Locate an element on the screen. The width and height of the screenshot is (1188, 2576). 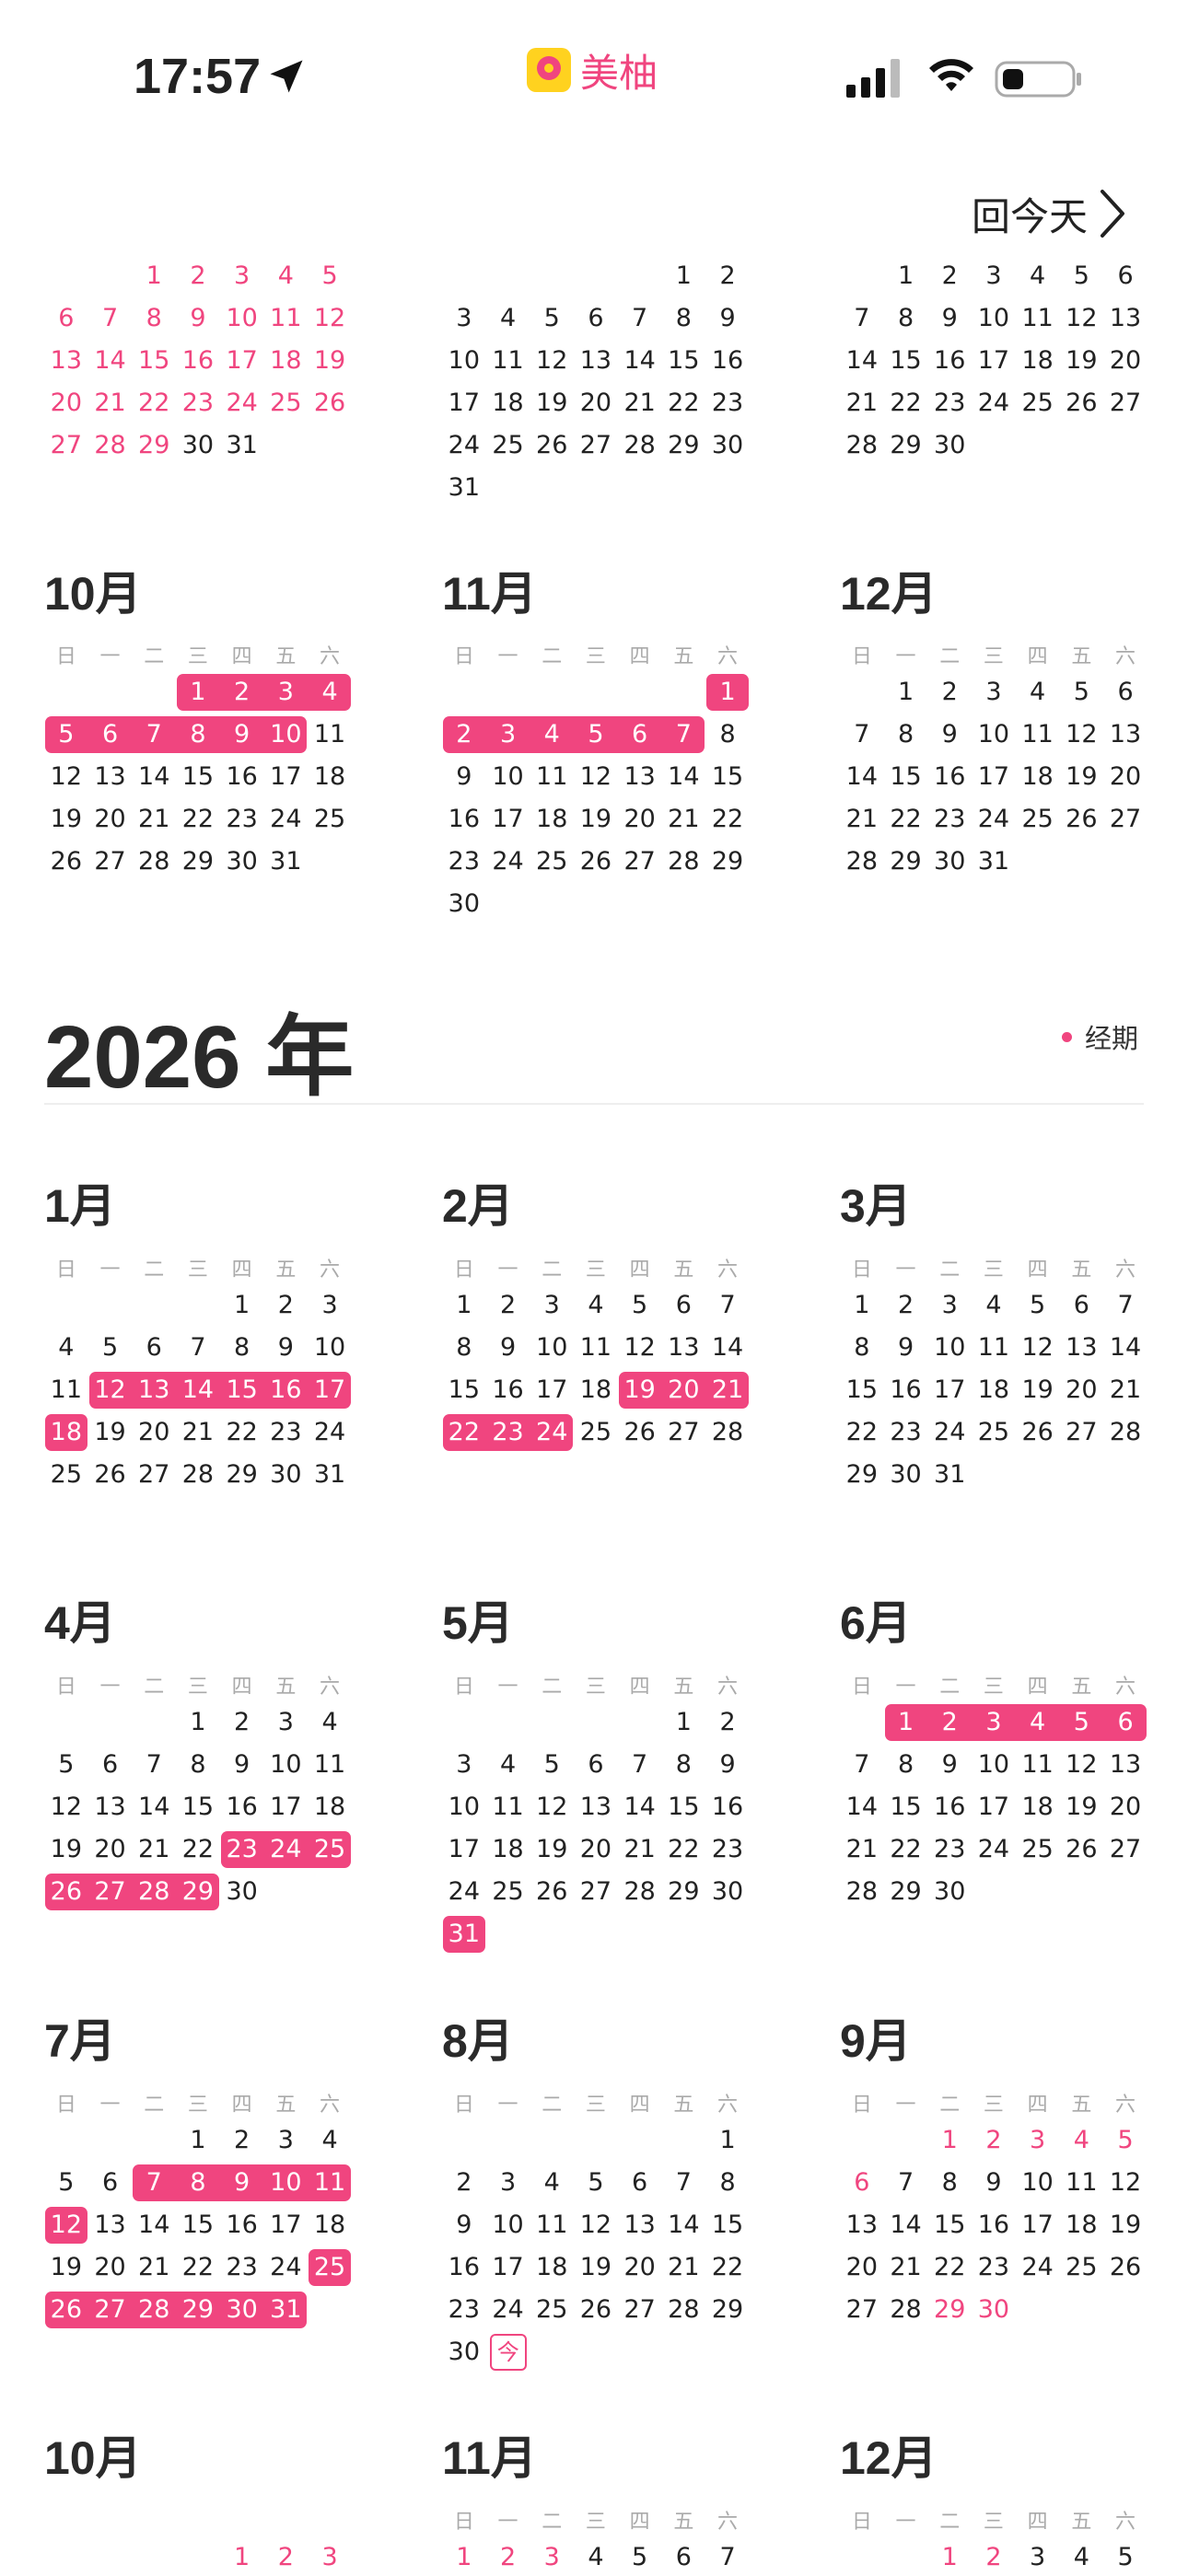
day-cell: 24 is located at coordinates (994, 819).